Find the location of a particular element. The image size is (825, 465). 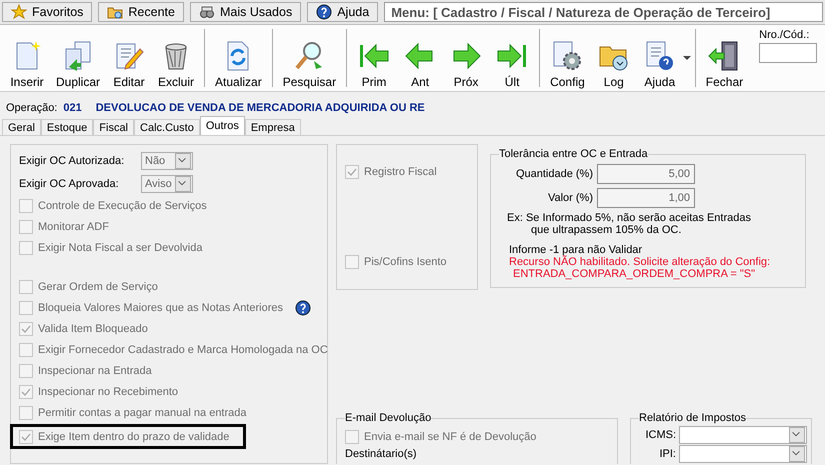

toolbar-button: Ajuda is located at coordinates (659, 58).